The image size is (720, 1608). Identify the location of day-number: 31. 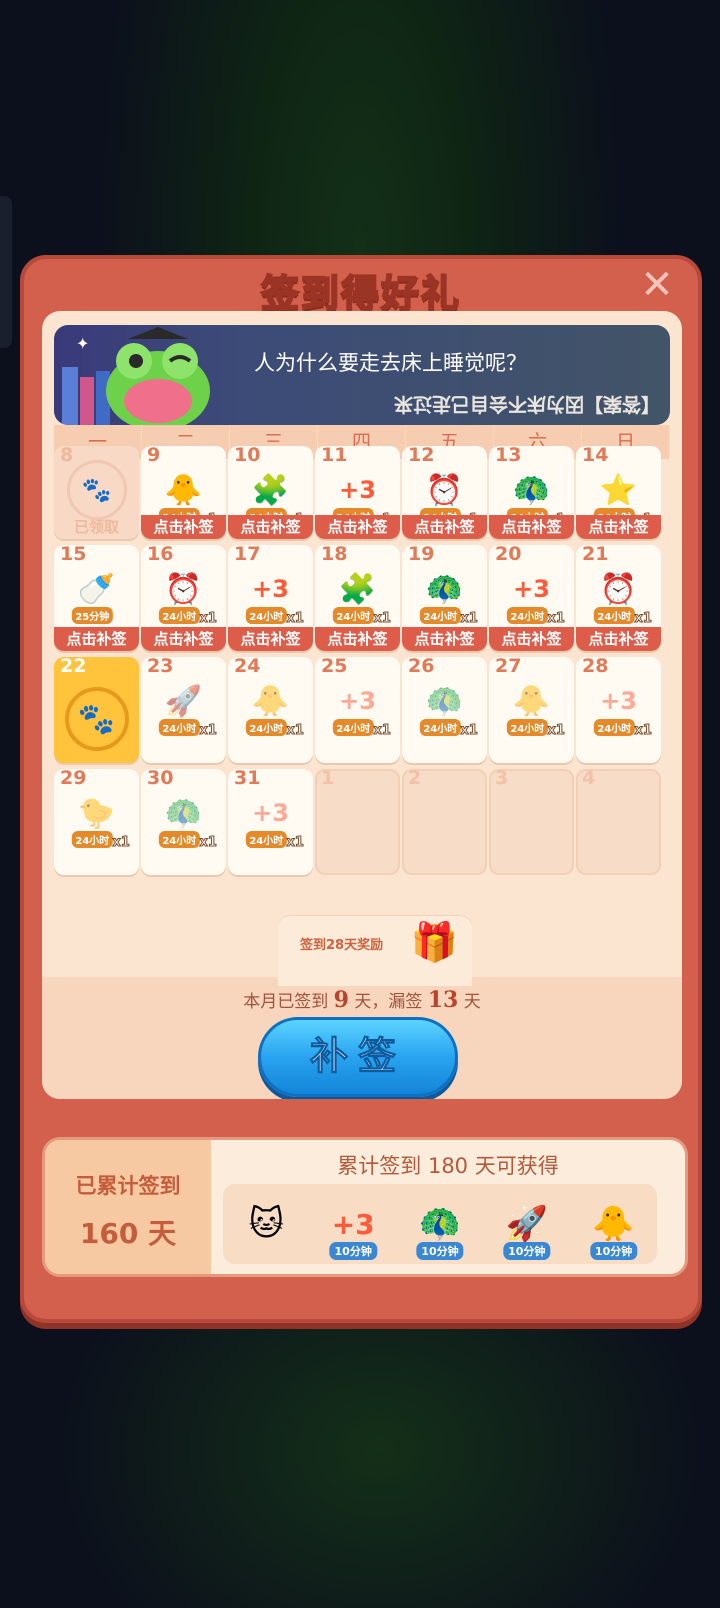
(247, 779).